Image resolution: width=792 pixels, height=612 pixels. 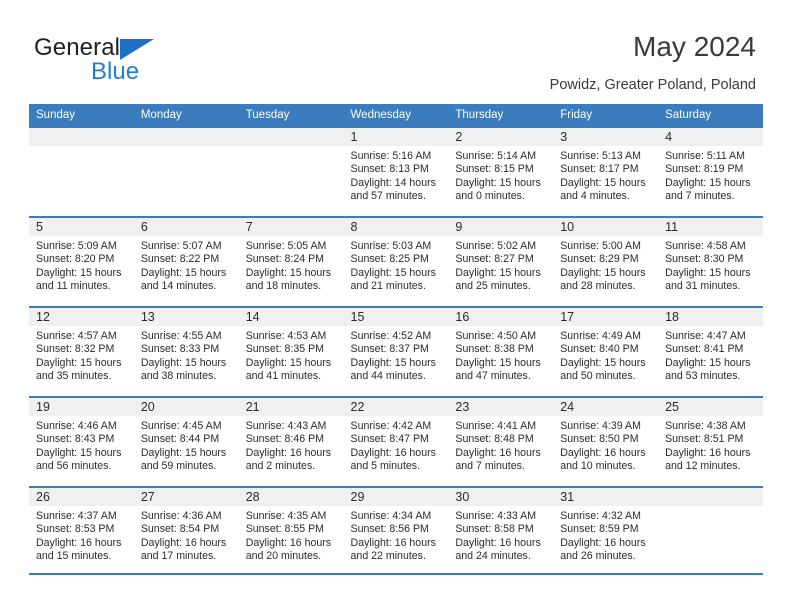 What do you see at coordinates (389, 259) in the screenshot?
I see `sunset-text: Sunset: 8:25 PM` at bounding box center [389, 259].